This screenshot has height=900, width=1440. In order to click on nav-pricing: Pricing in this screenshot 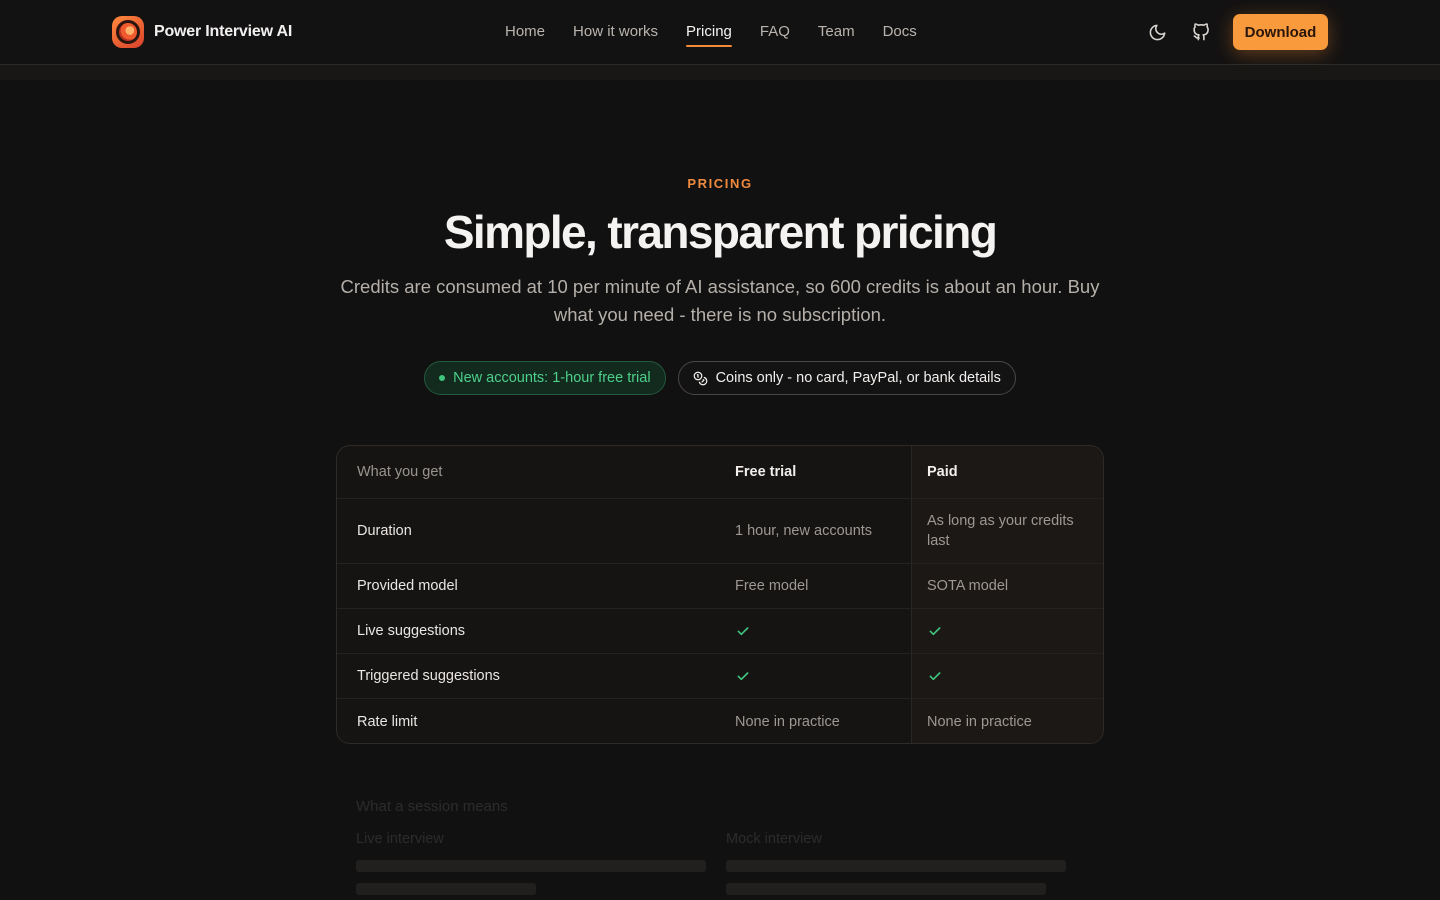, I will do `click(709, 34)`.